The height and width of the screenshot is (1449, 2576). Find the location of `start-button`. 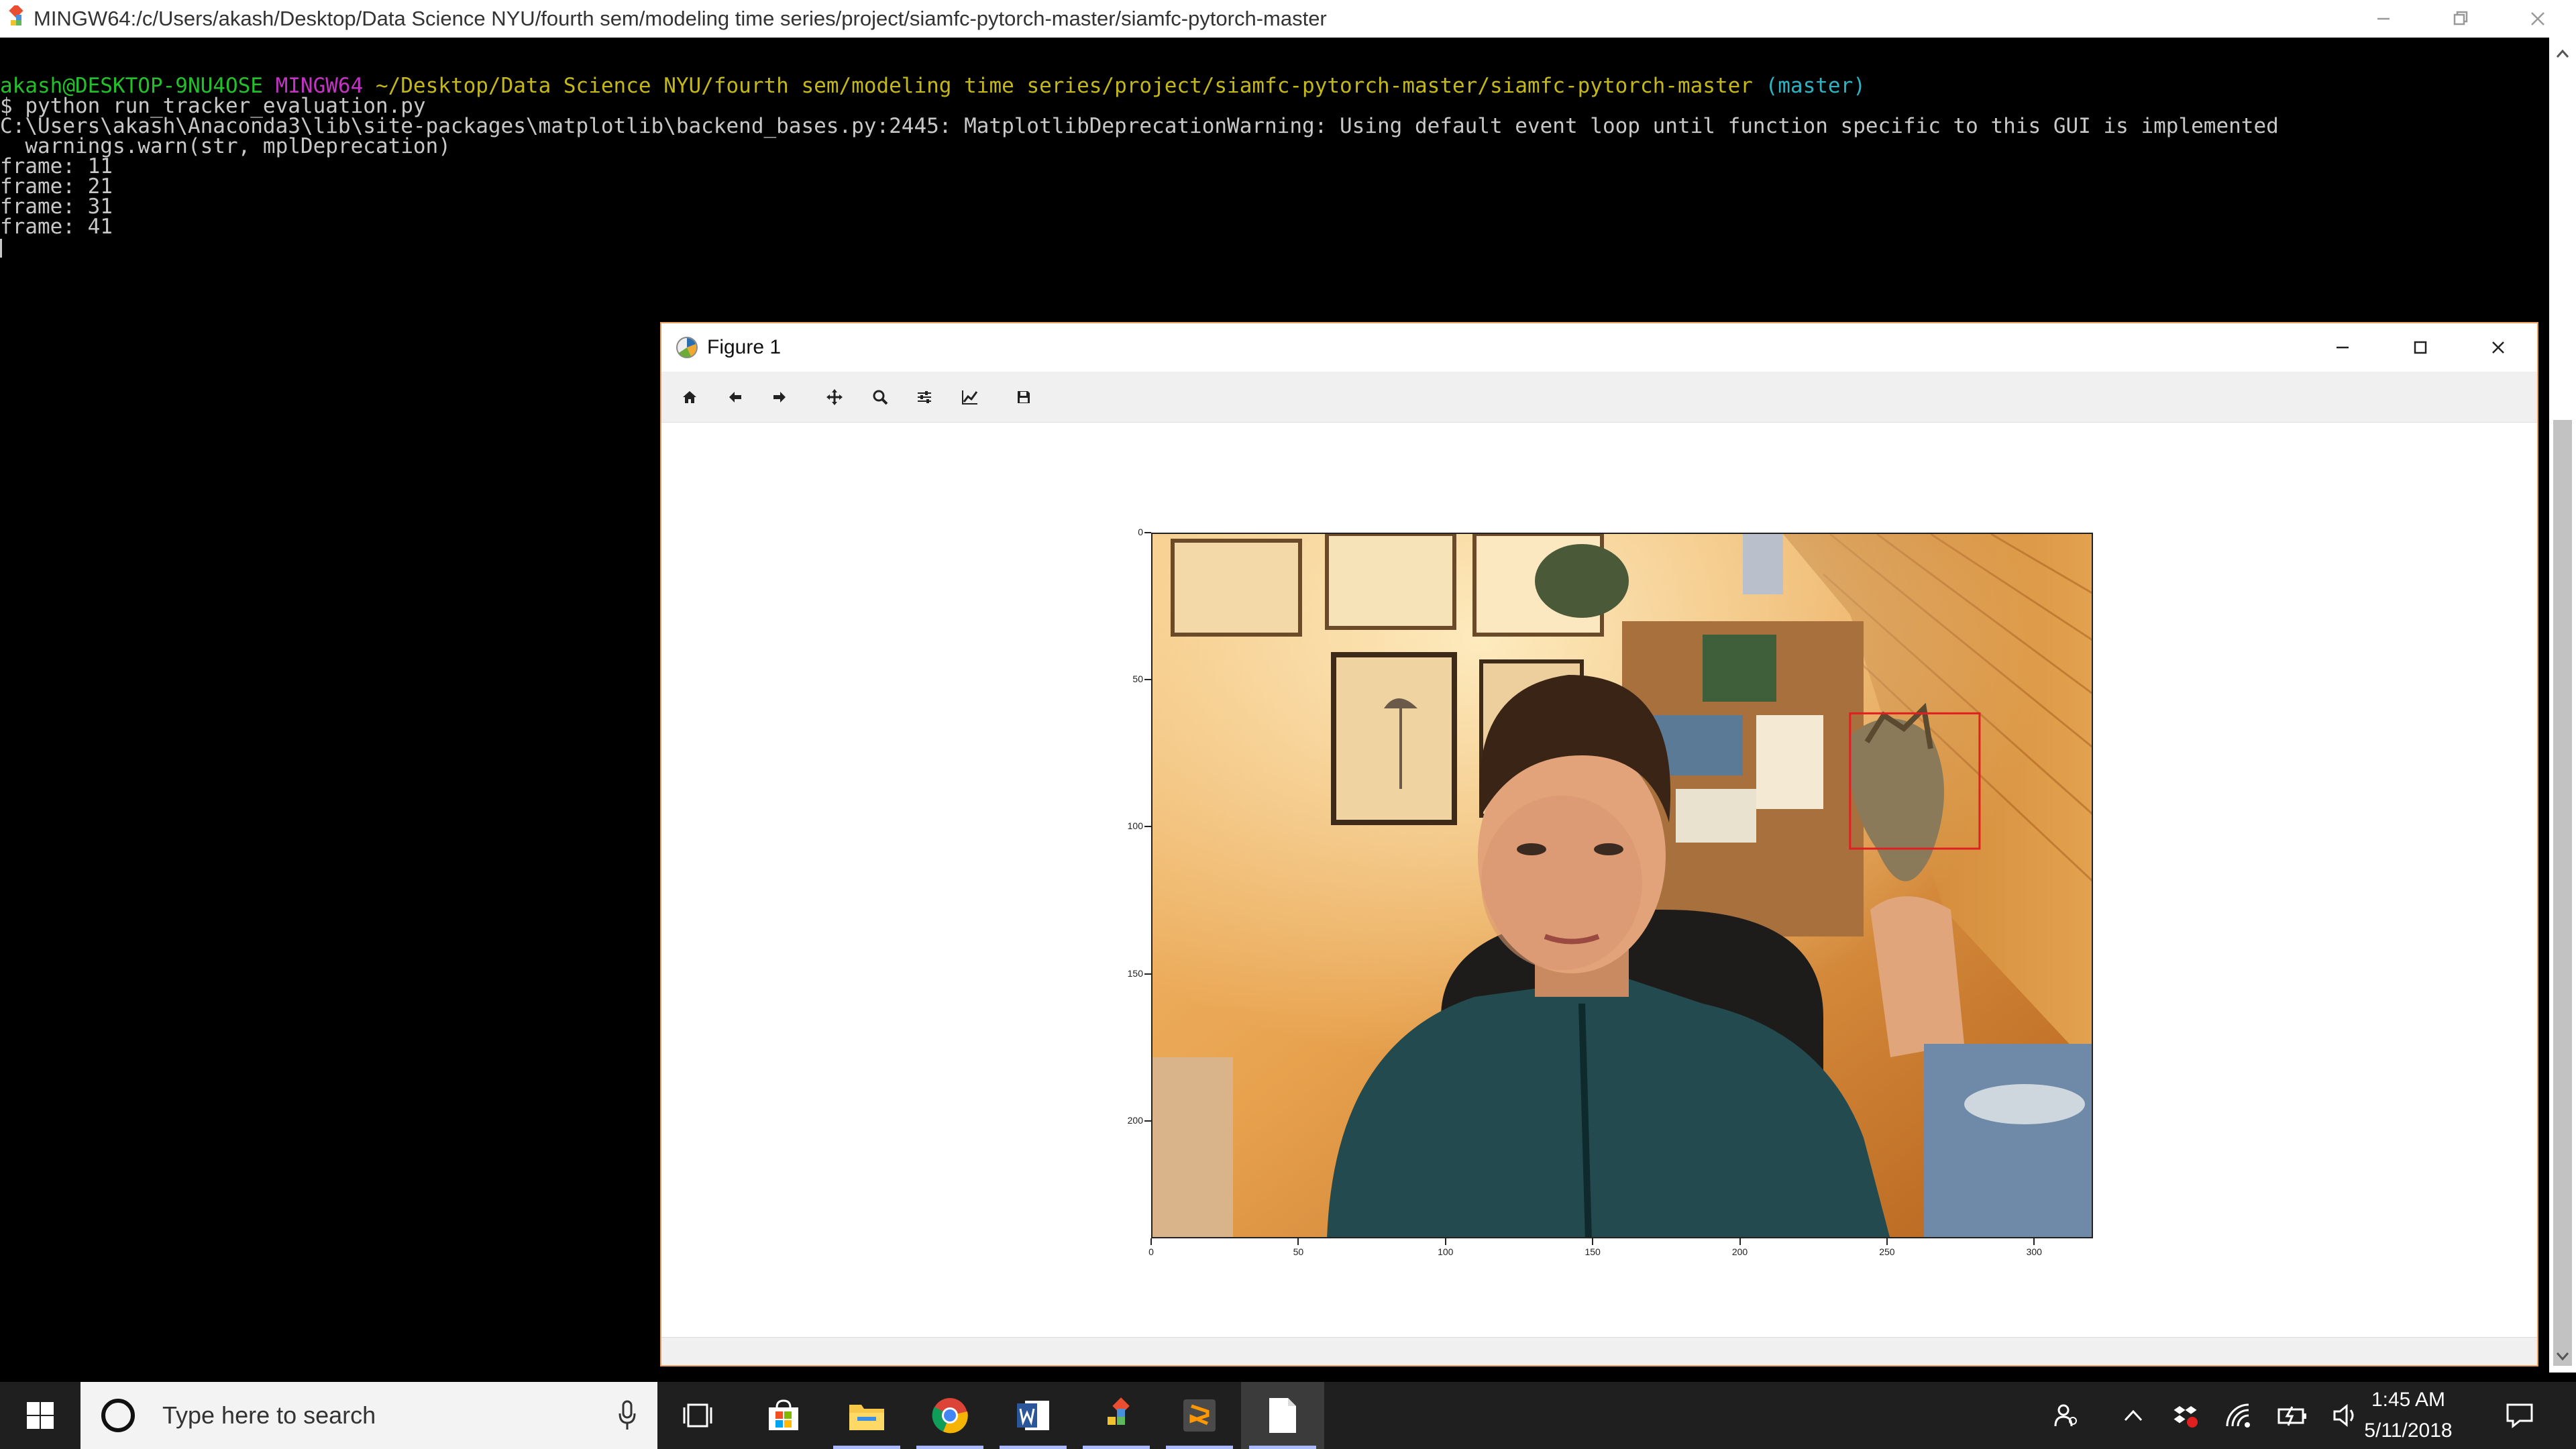

start-button is located at coordinates (40, 1415).